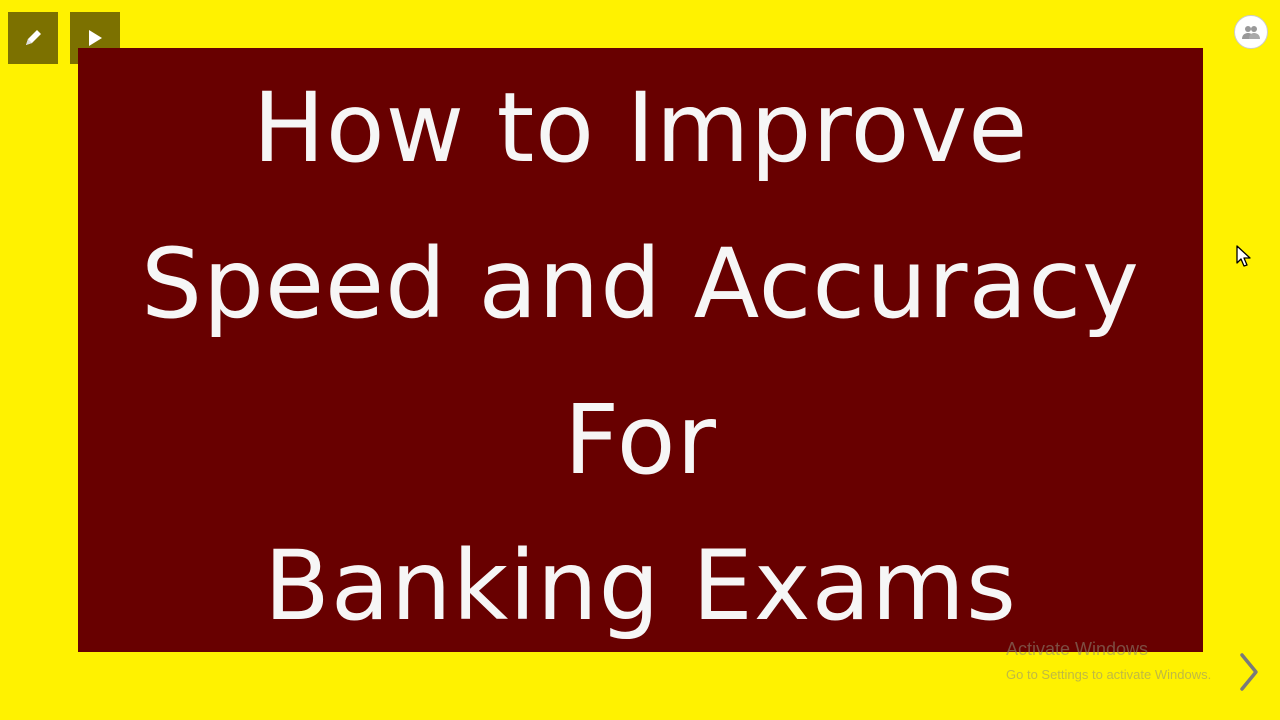 This screenshot has width=1280, height=720. I want to click on pencil-icon, so click(33, 37).